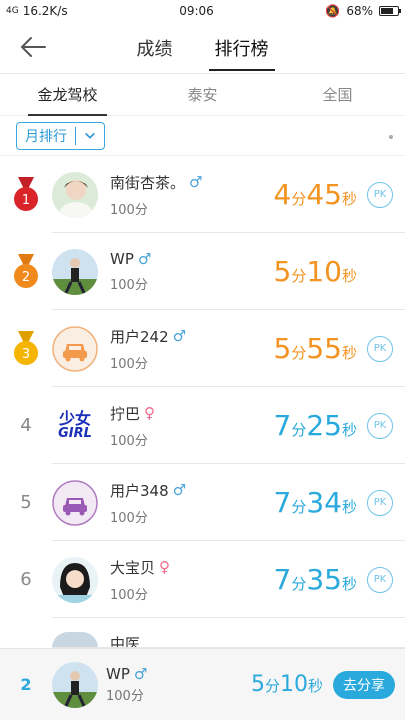 The width and height of the screenshot is (405, 720). What do you see at coordinates (122, 259) in the screenshot?
I see `user-name: WP` at bounding box center [122, 259].